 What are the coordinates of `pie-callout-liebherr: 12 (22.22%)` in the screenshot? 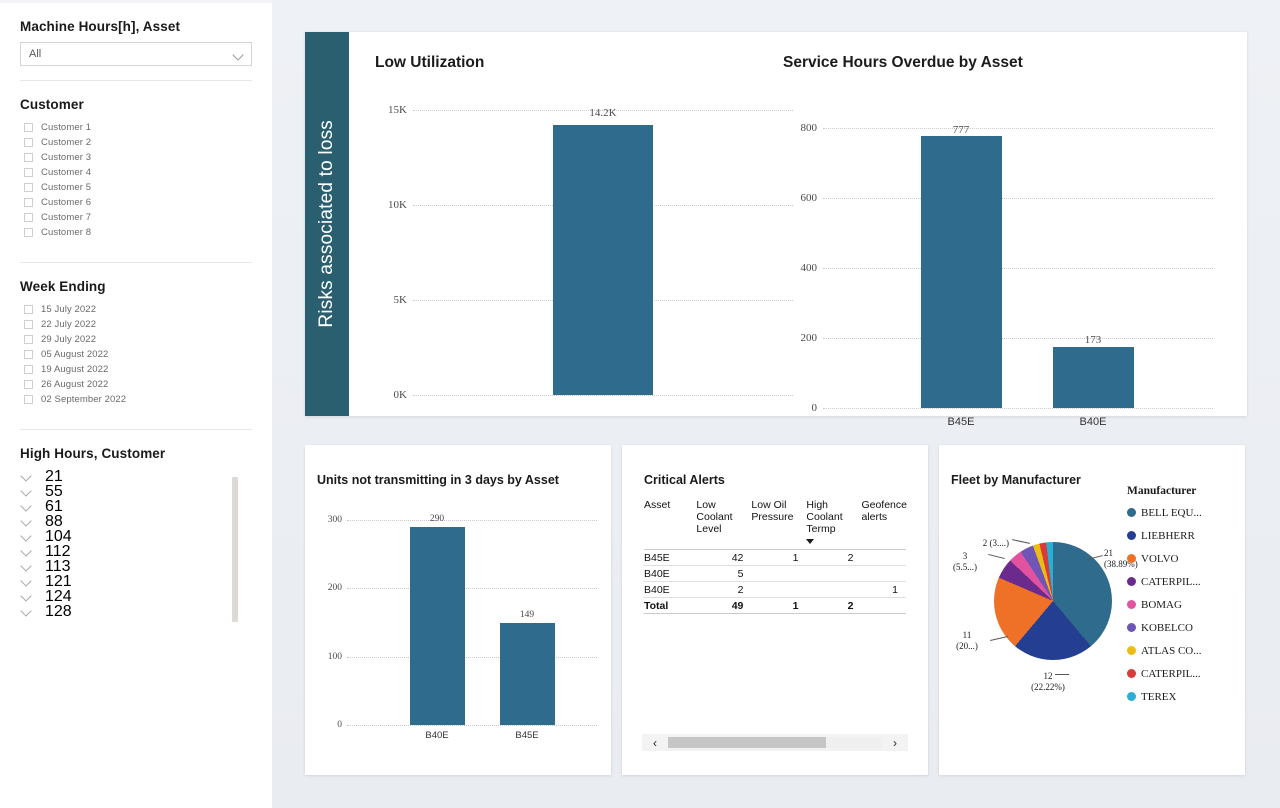 It's located at (1048, 682).